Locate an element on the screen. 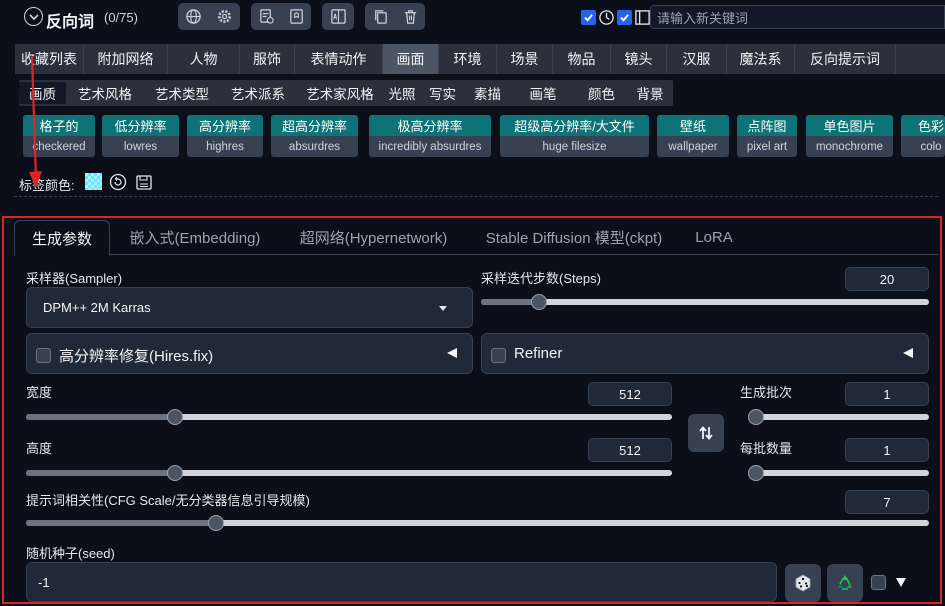  trash-icon is located at coordinates (410, 16).